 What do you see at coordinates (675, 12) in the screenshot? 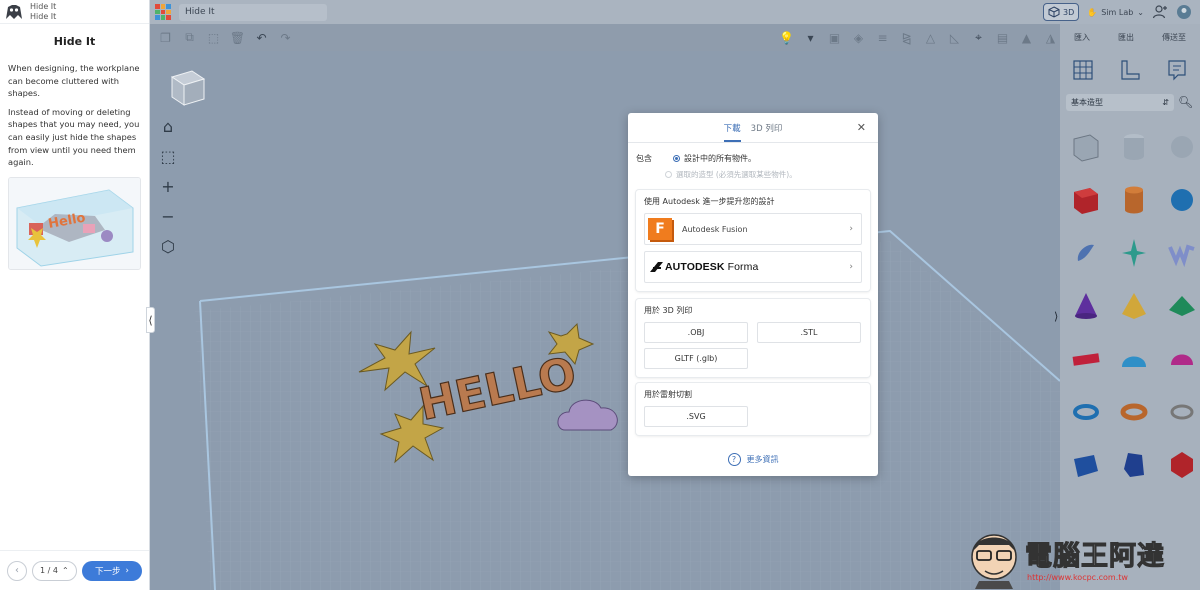
I see `top-bar: Hide It 3D ✋ Sim Lab ⌄` at bounding box center [675, 12].